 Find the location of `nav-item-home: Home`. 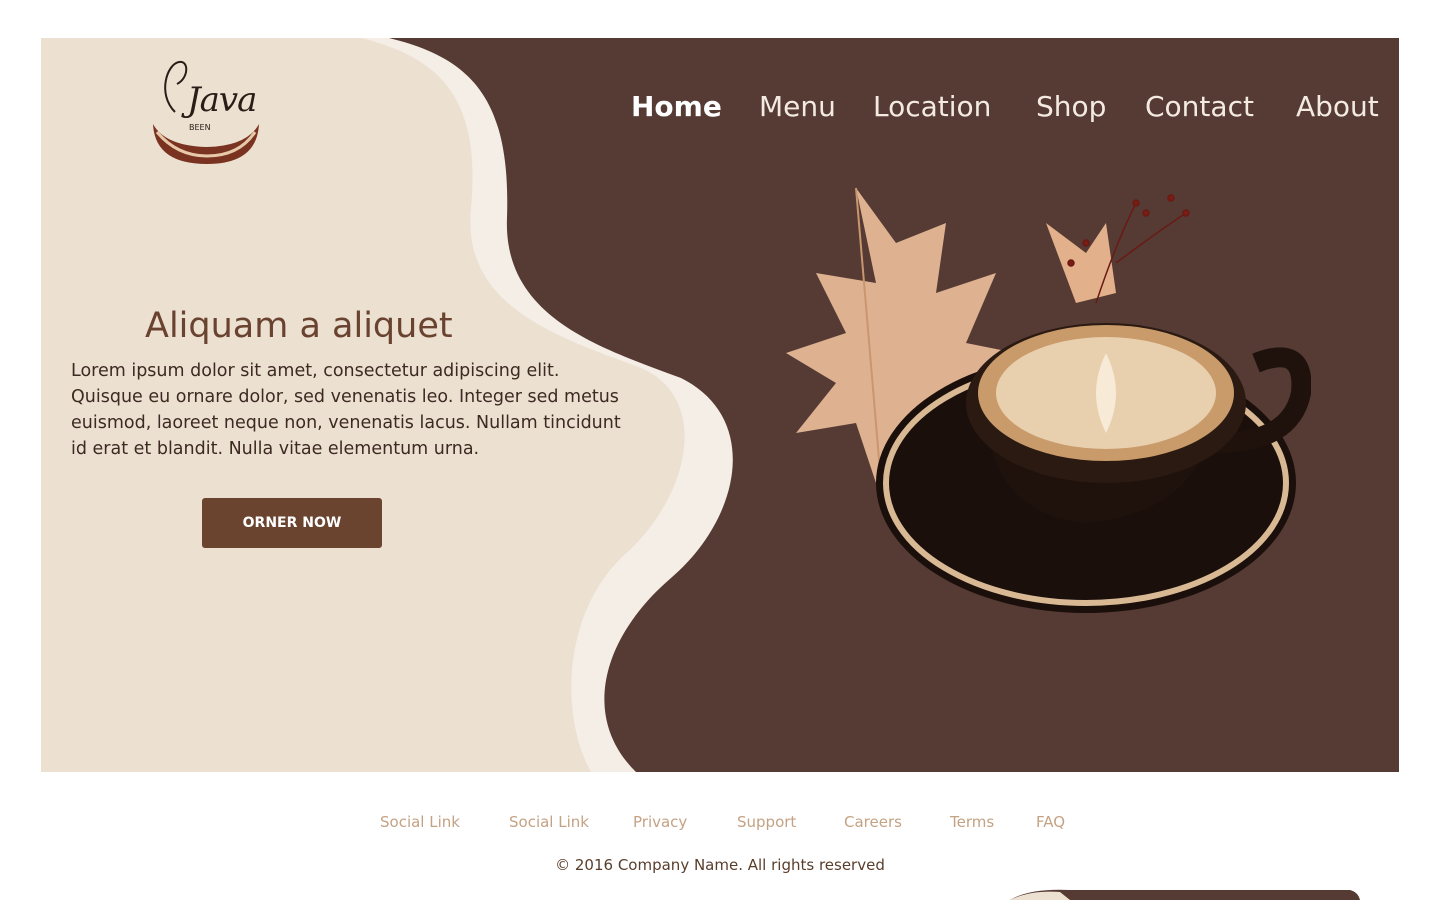

nav-item-home: Home is located at coordinates (676, 106).